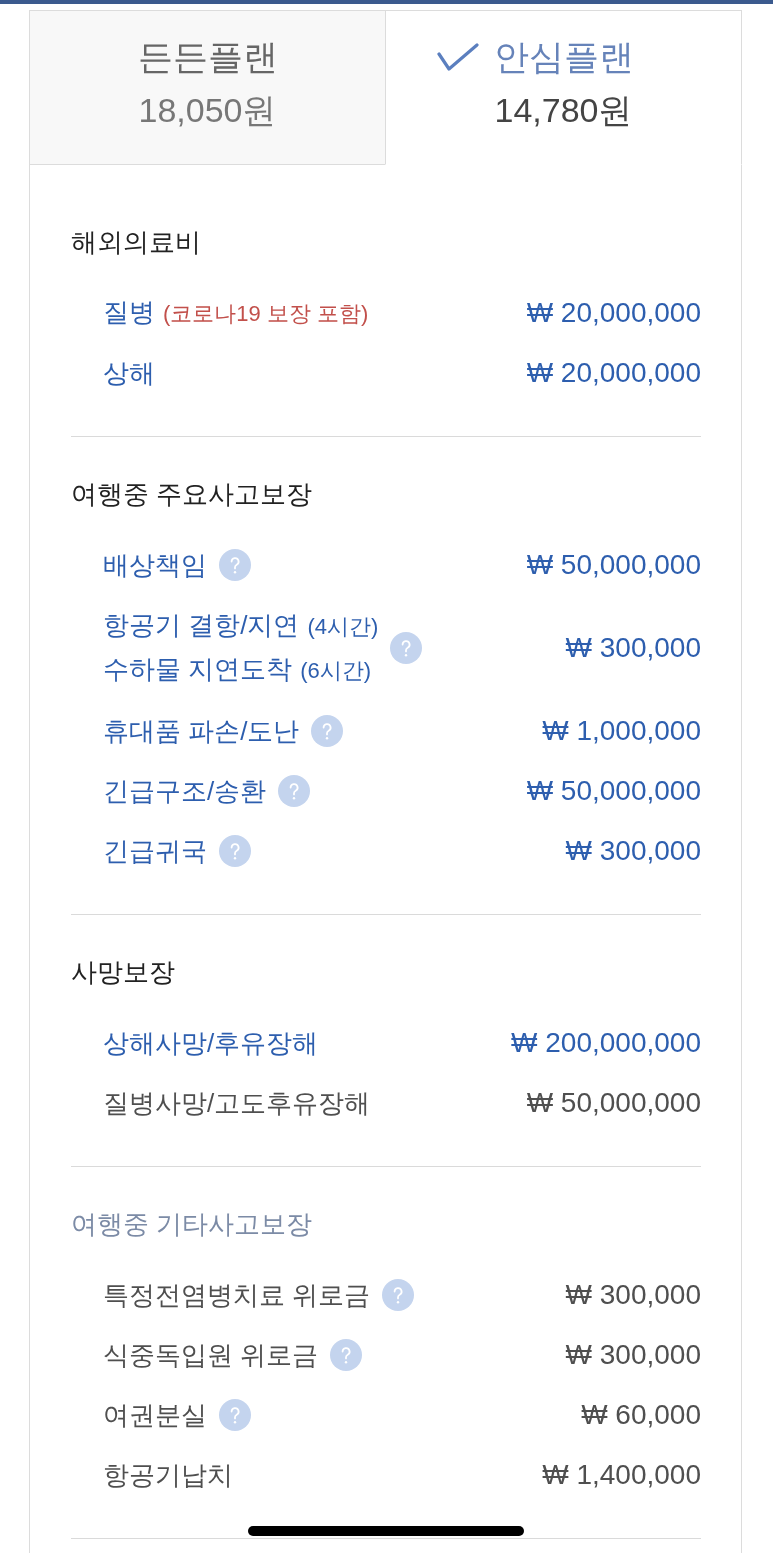 This screenshot has width=773, height=1553. What do you see at coordinates (207, 87) in the screenshot?
I see `plan-tab: 든든플랜 18,050원` at bounding box center [207, 87].